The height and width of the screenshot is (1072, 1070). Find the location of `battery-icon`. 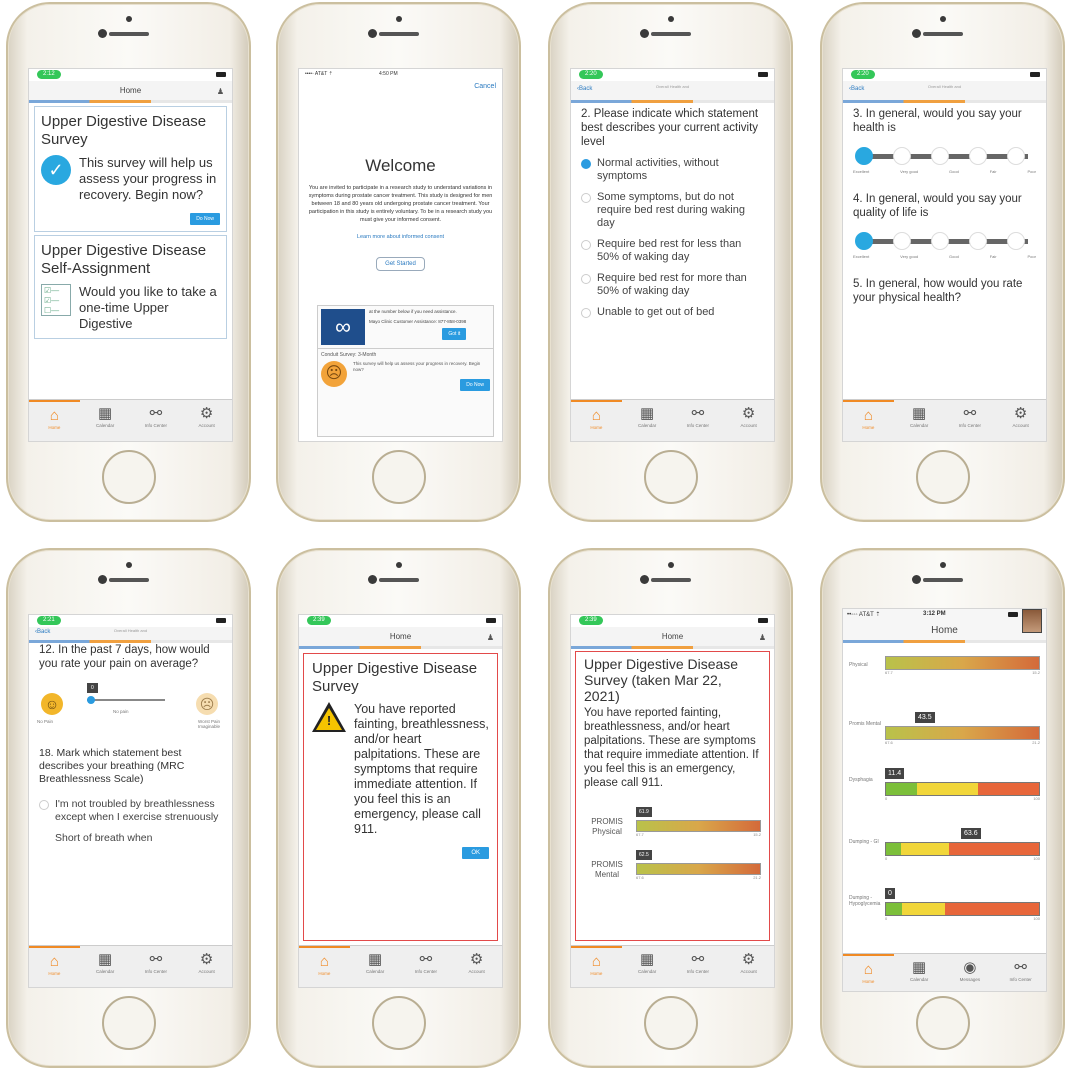

battery-icon is located at coordinates (1035, 74).